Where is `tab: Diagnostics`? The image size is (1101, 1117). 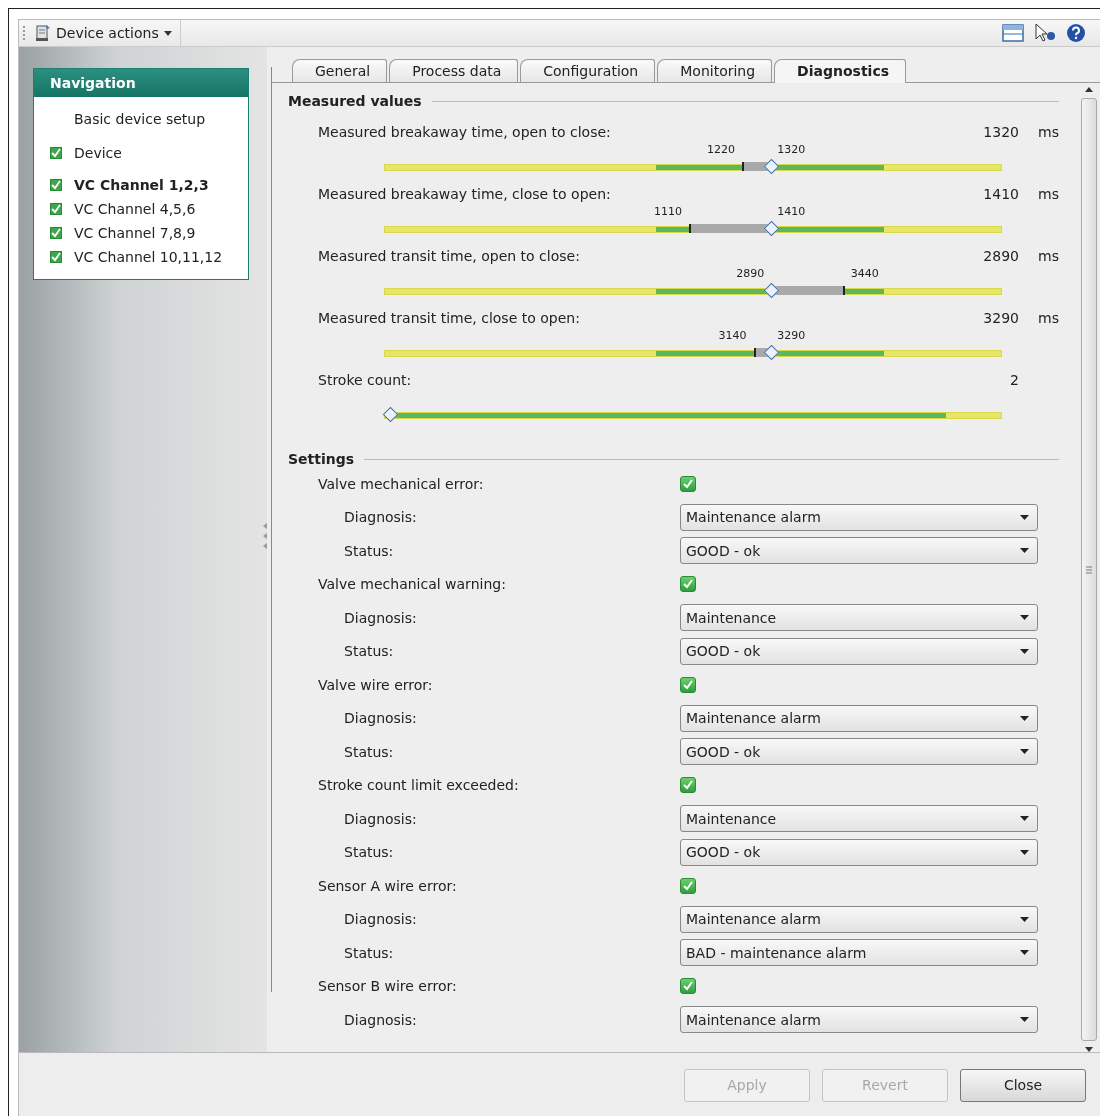 tab: Diagnostics is located at coordinates (840, 71).